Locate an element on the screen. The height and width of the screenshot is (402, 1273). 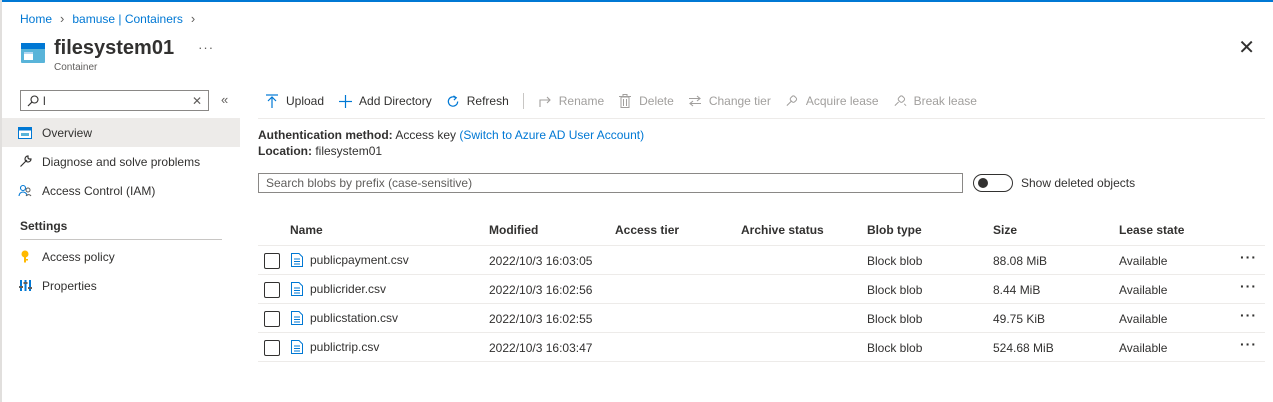
delete-button: Delete is located at coordinates (646, 101).